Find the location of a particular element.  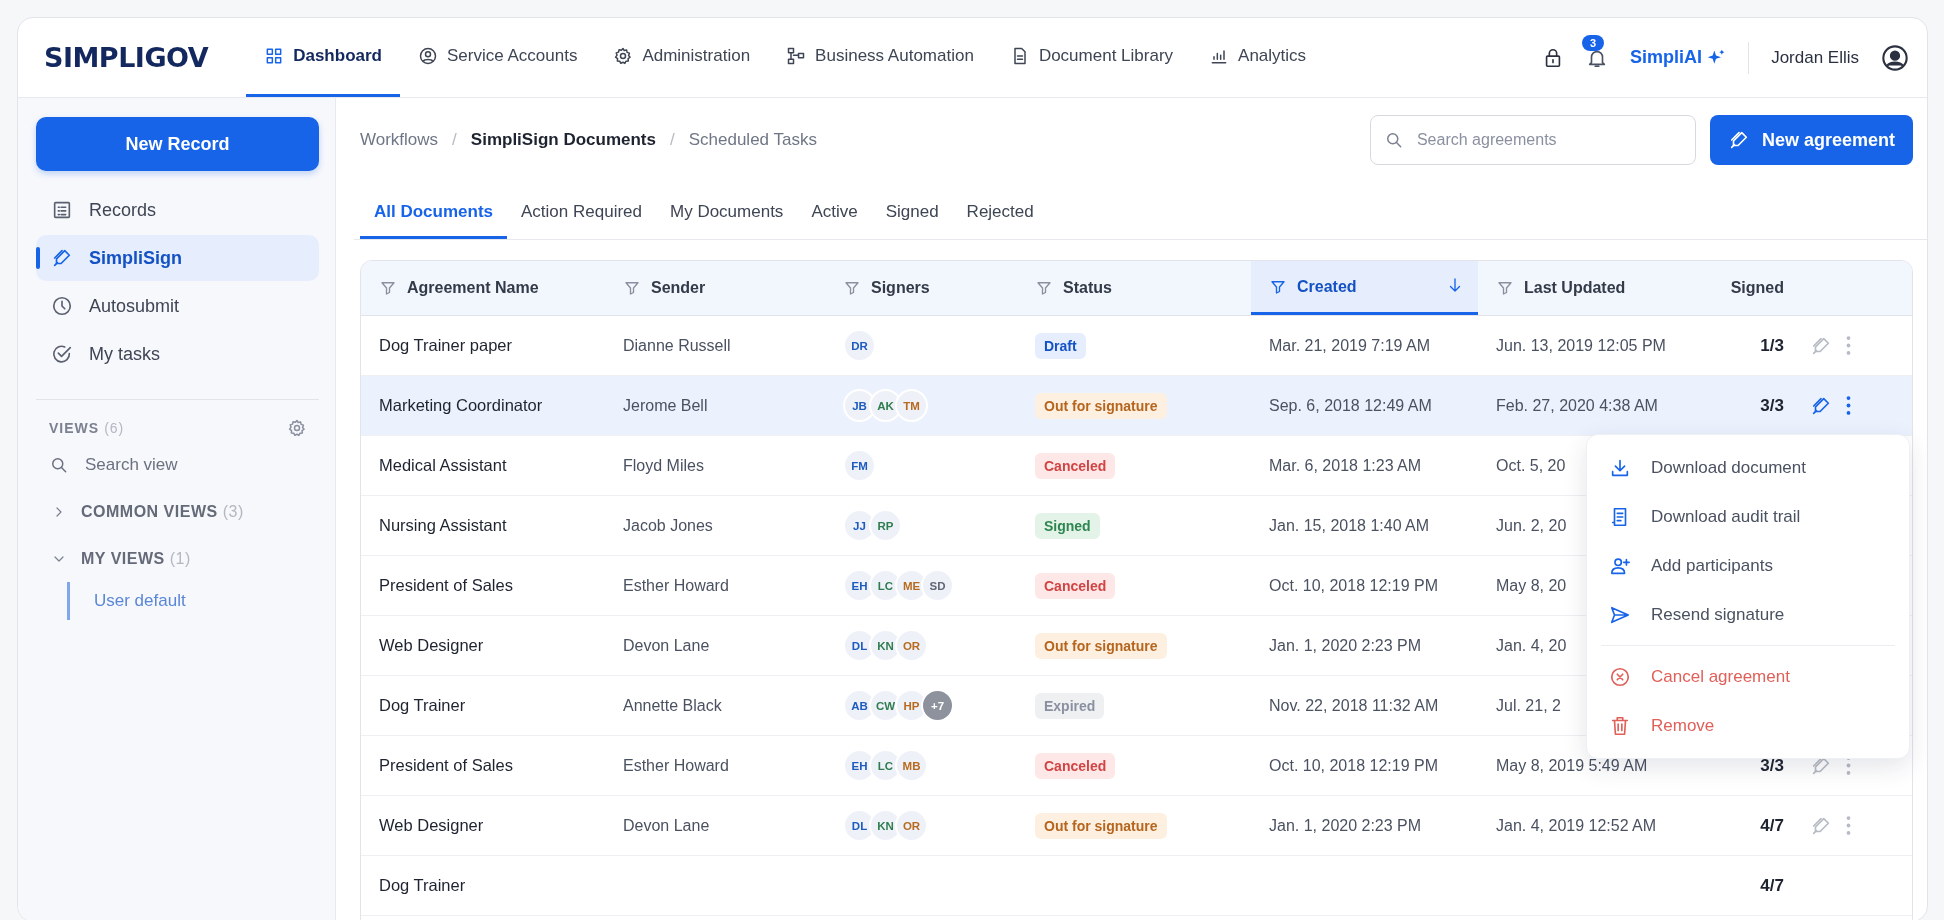

sidebar-item: Autosubmit is located at coordinates (177, 306).